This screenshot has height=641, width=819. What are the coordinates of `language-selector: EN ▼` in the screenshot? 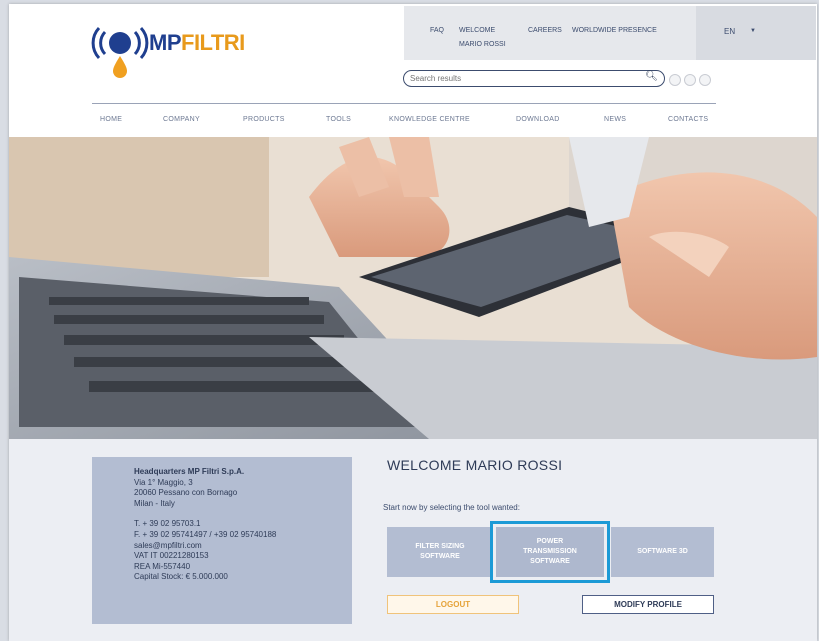 It's located at (756, 33).